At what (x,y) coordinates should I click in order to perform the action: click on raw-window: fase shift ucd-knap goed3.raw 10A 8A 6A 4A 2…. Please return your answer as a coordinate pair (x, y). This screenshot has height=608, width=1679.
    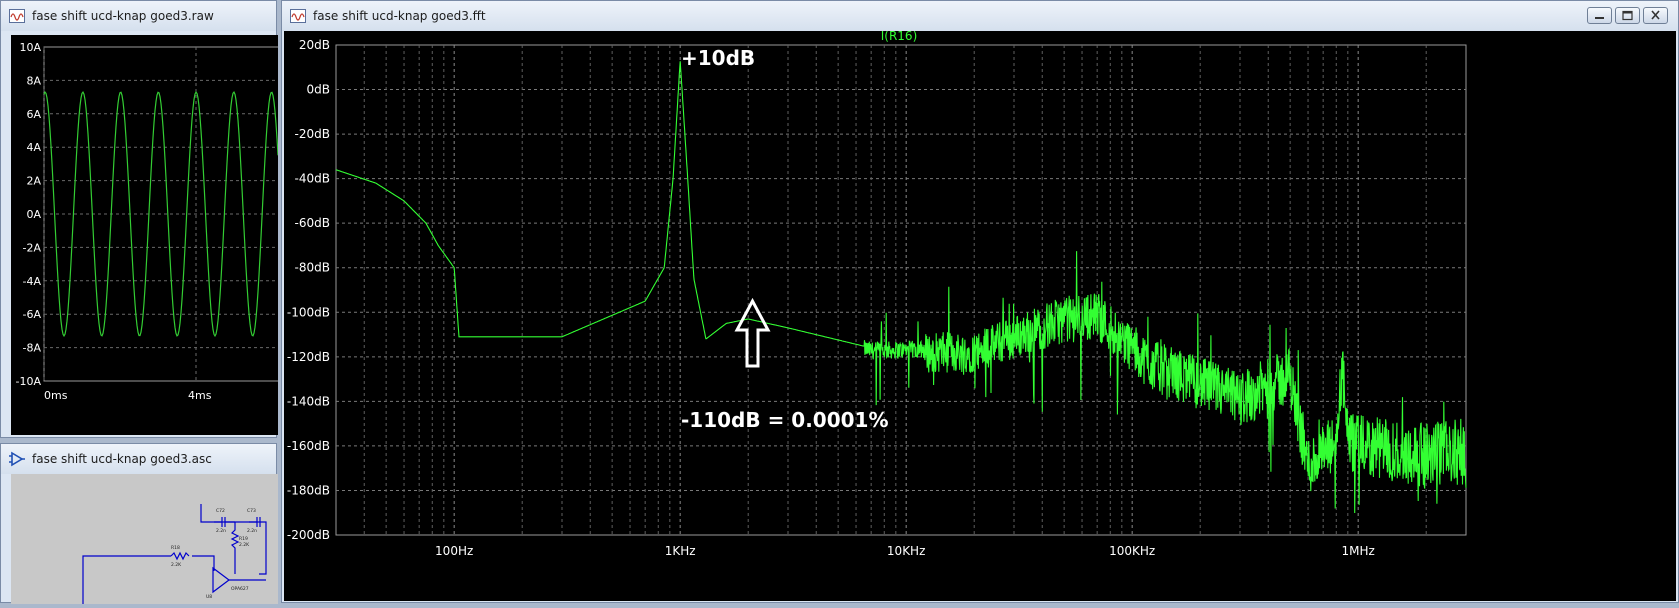
    Looking at the image, I should click on (140, 219).